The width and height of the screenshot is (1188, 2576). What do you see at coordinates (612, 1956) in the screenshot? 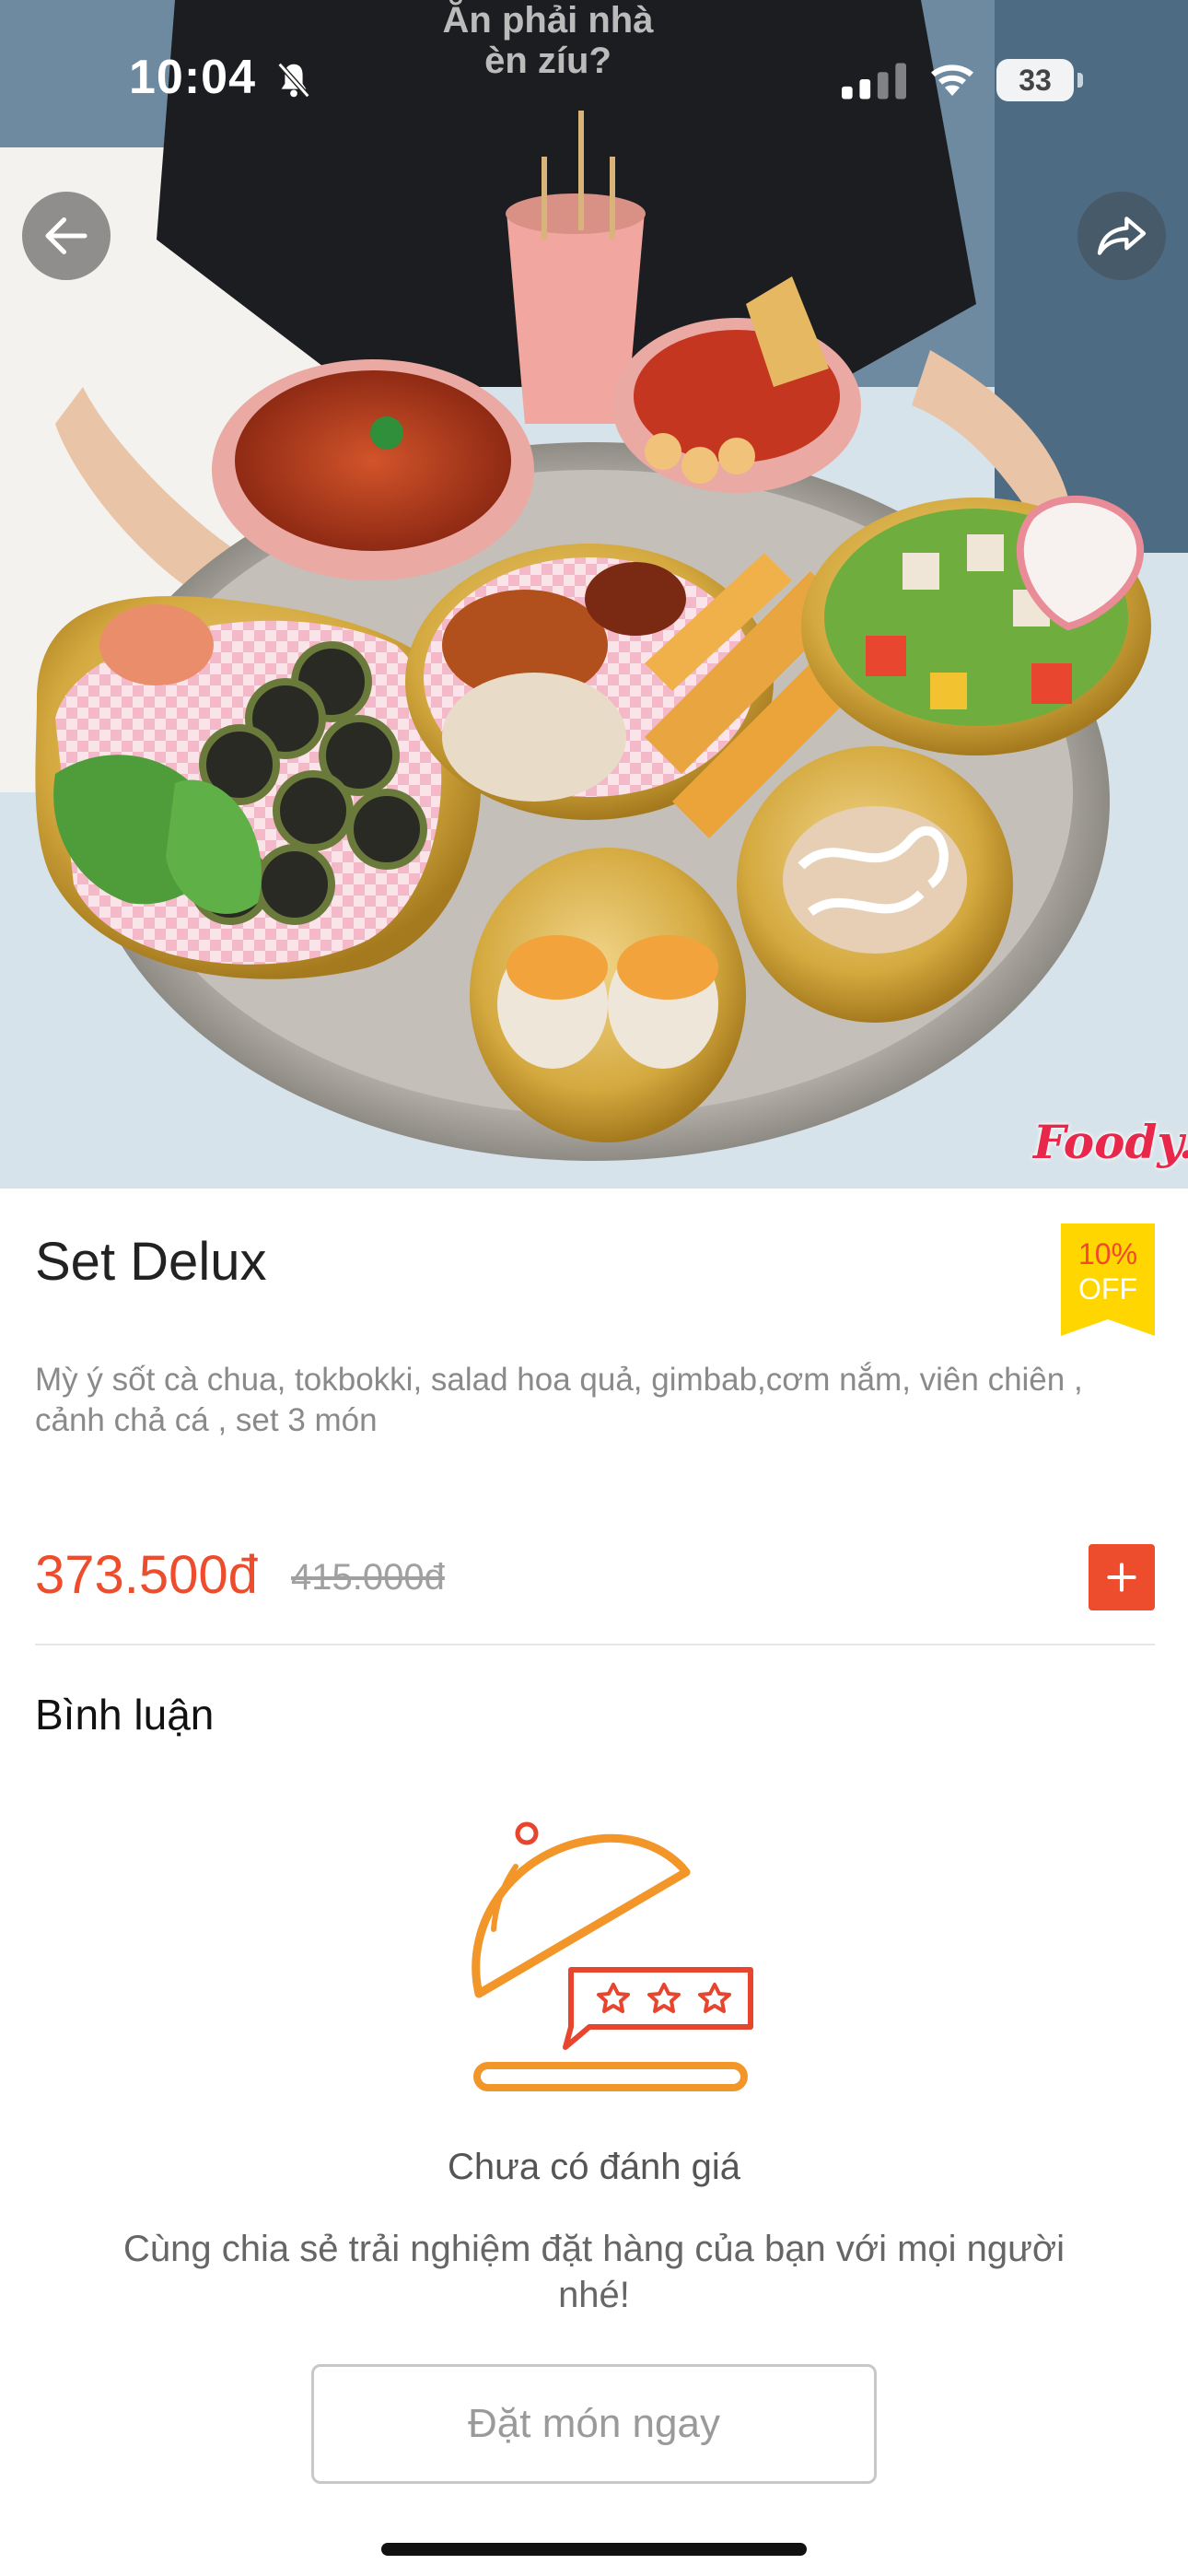
I see `food-cloche-rating-icon` at bounding box center [612, 1956].